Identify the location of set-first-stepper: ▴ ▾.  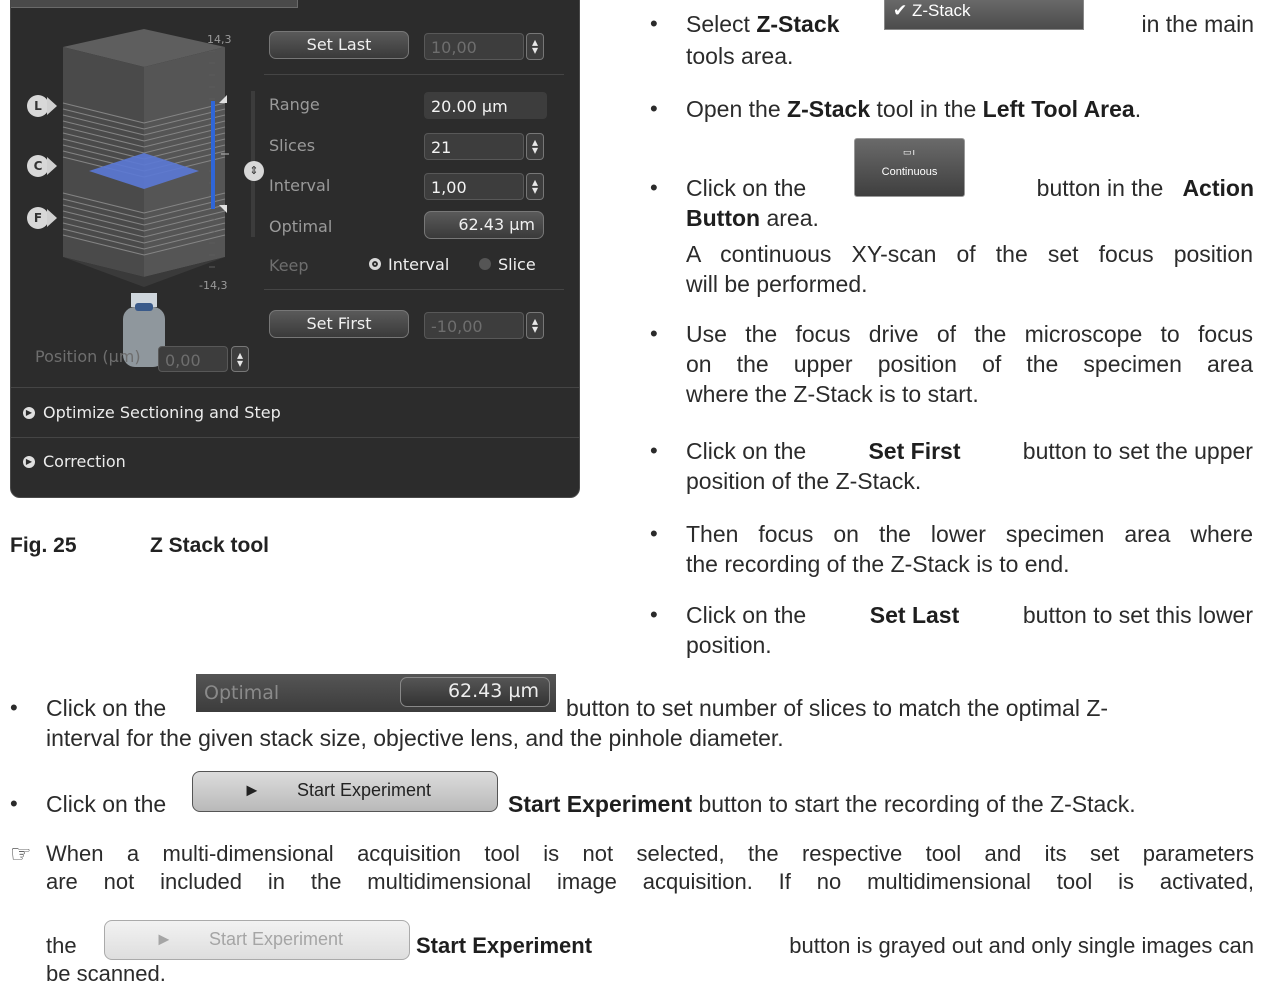
(535, 325).